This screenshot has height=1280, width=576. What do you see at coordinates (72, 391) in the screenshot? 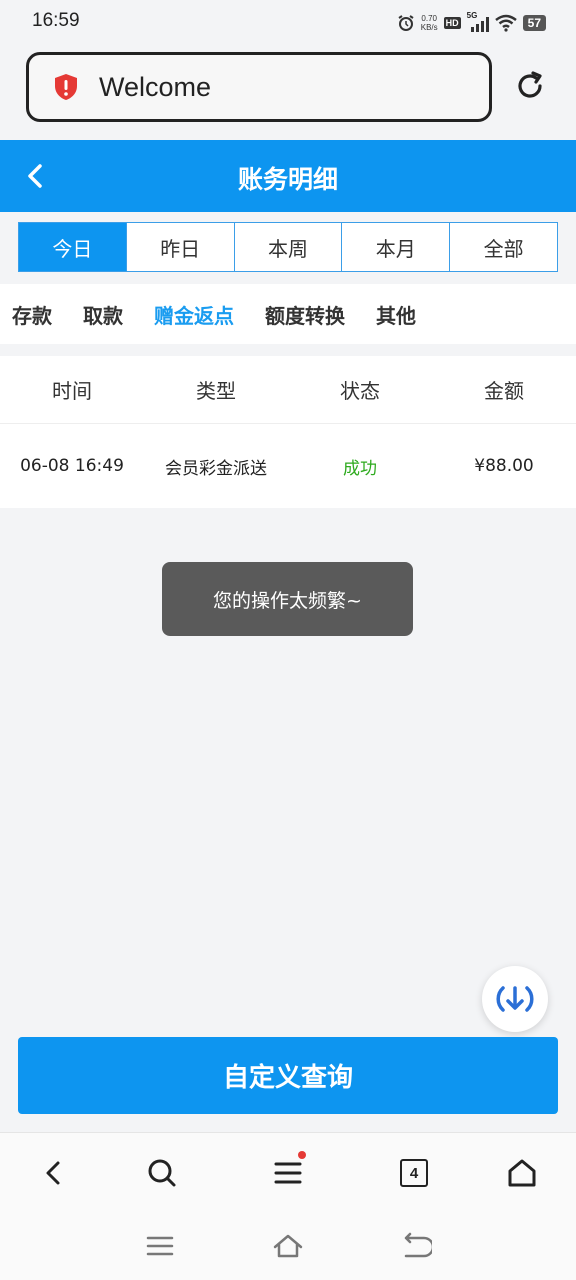
I see `column-header-time: 时间` at bounding box center [72, 391].